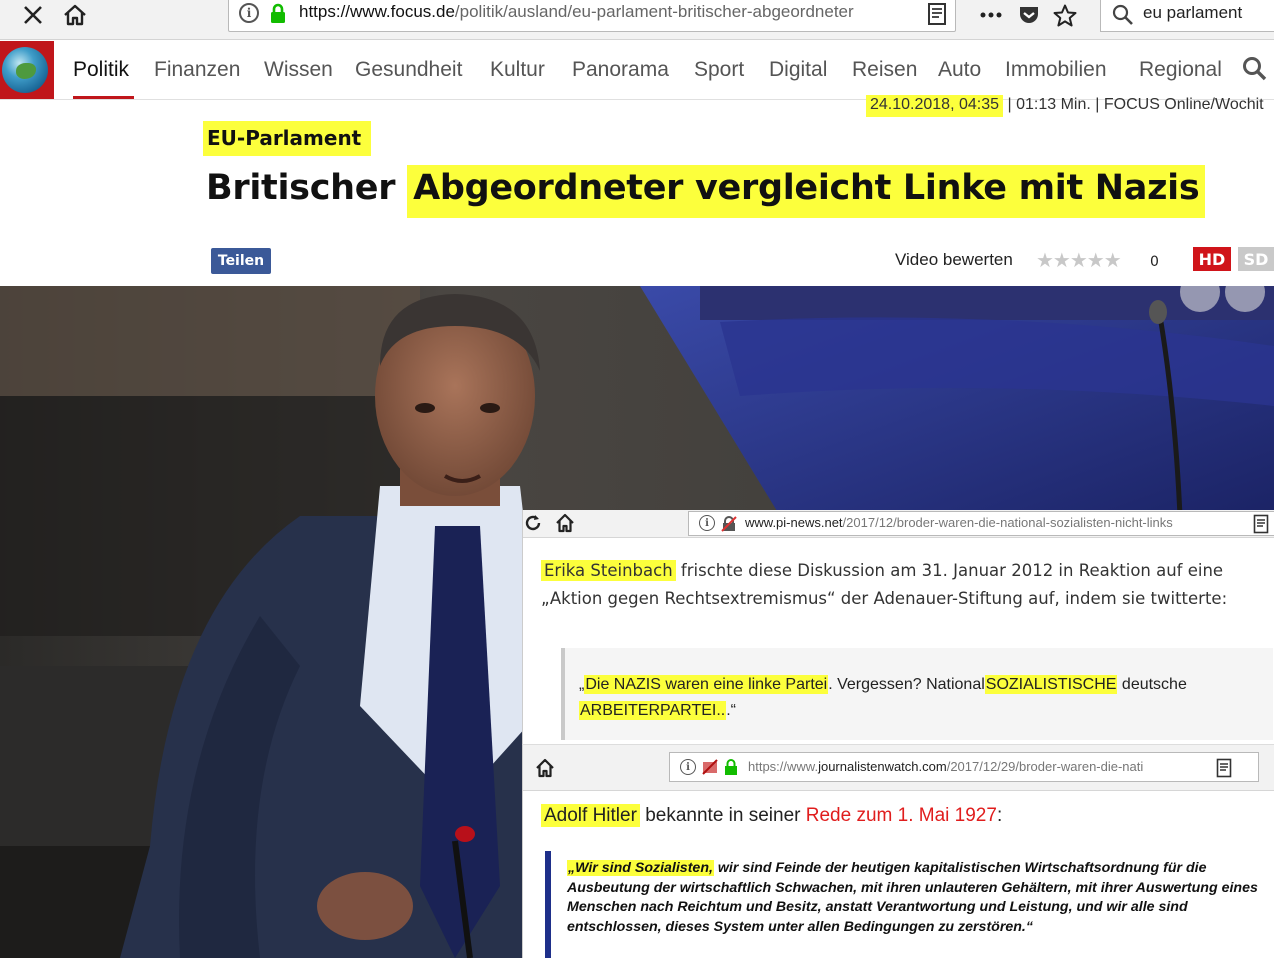 The width and height of the screenshot is (1274, 958). Describe the element at coordinates (33, 15) in the screenshot. I see `close-icon` at that location.